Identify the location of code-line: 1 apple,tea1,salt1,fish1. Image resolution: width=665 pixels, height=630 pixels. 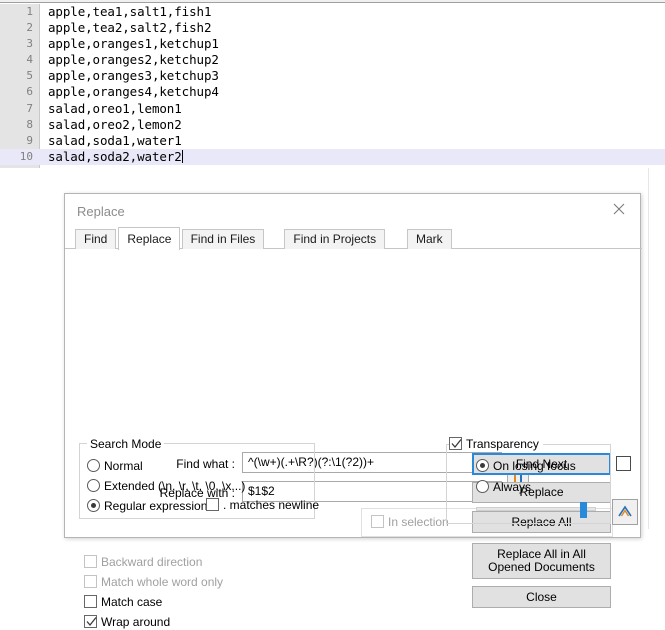
(332, 12).